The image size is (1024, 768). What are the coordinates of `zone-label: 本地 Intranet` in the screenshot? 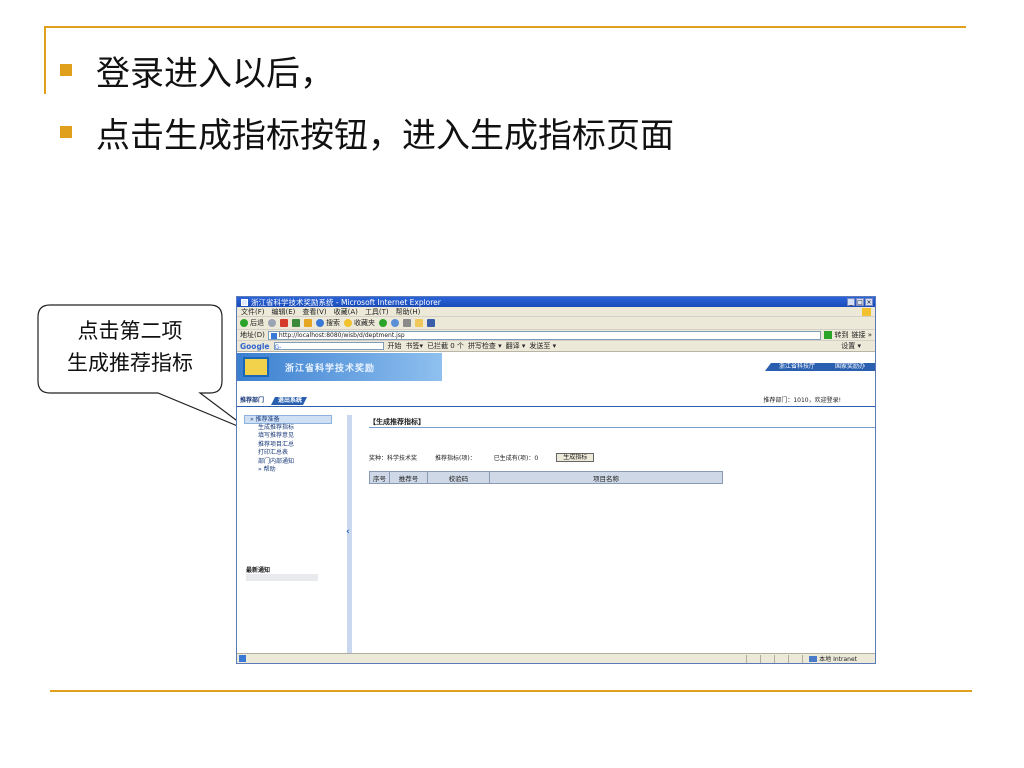 It's located at (838, 659).